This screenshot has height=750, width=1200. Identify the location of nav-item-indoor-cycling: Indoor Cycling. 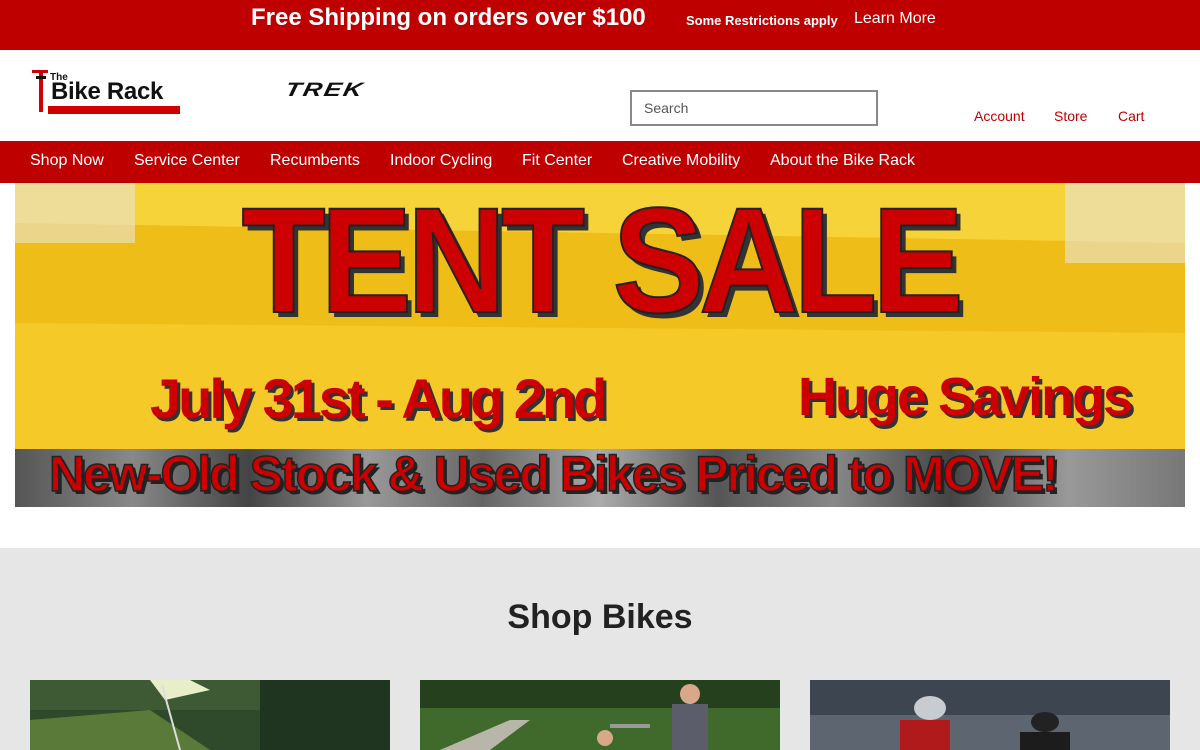
(441, 161).